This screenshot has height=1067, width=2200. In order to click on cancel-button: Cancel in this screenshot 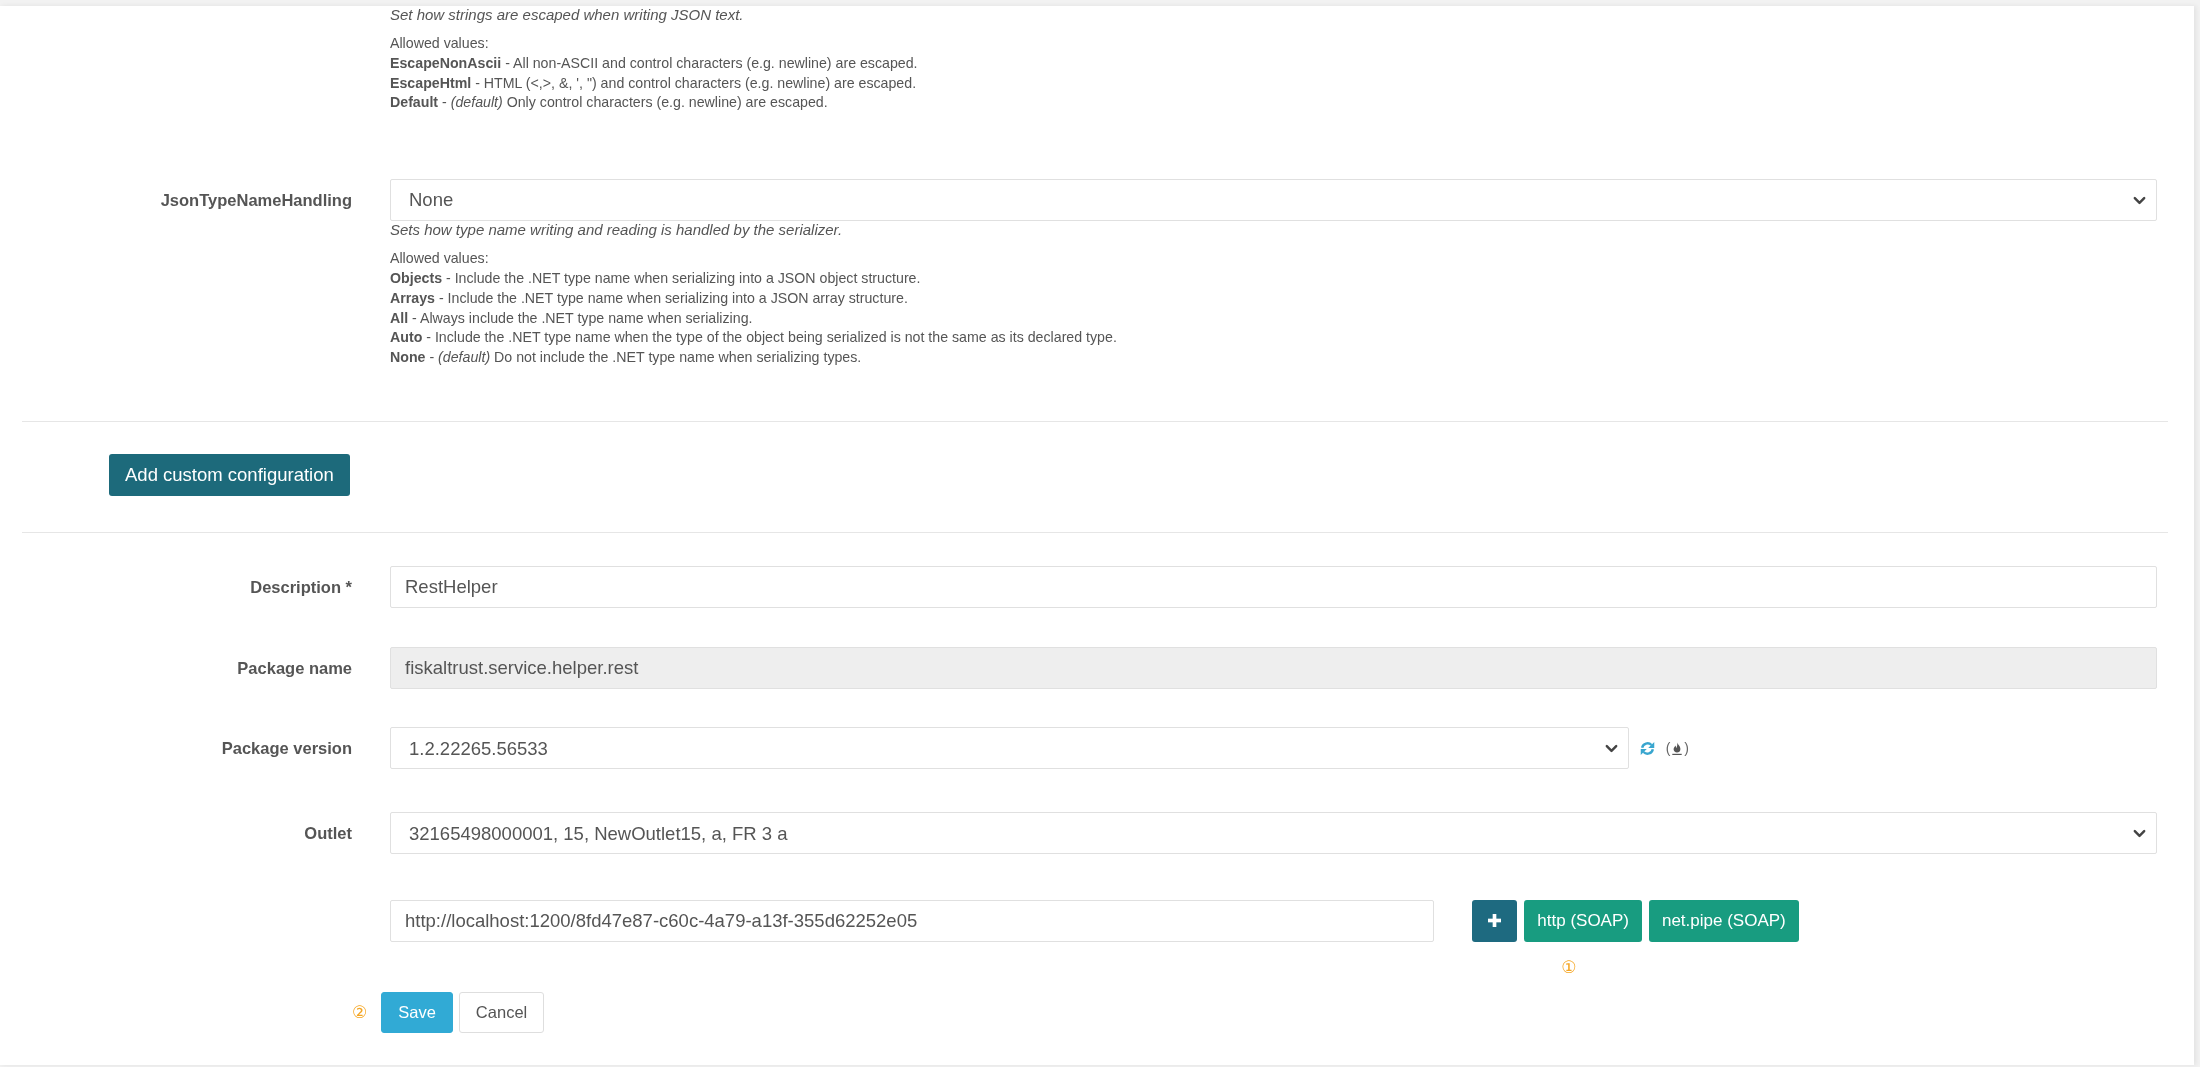, I will do `click(501, 1012)`.